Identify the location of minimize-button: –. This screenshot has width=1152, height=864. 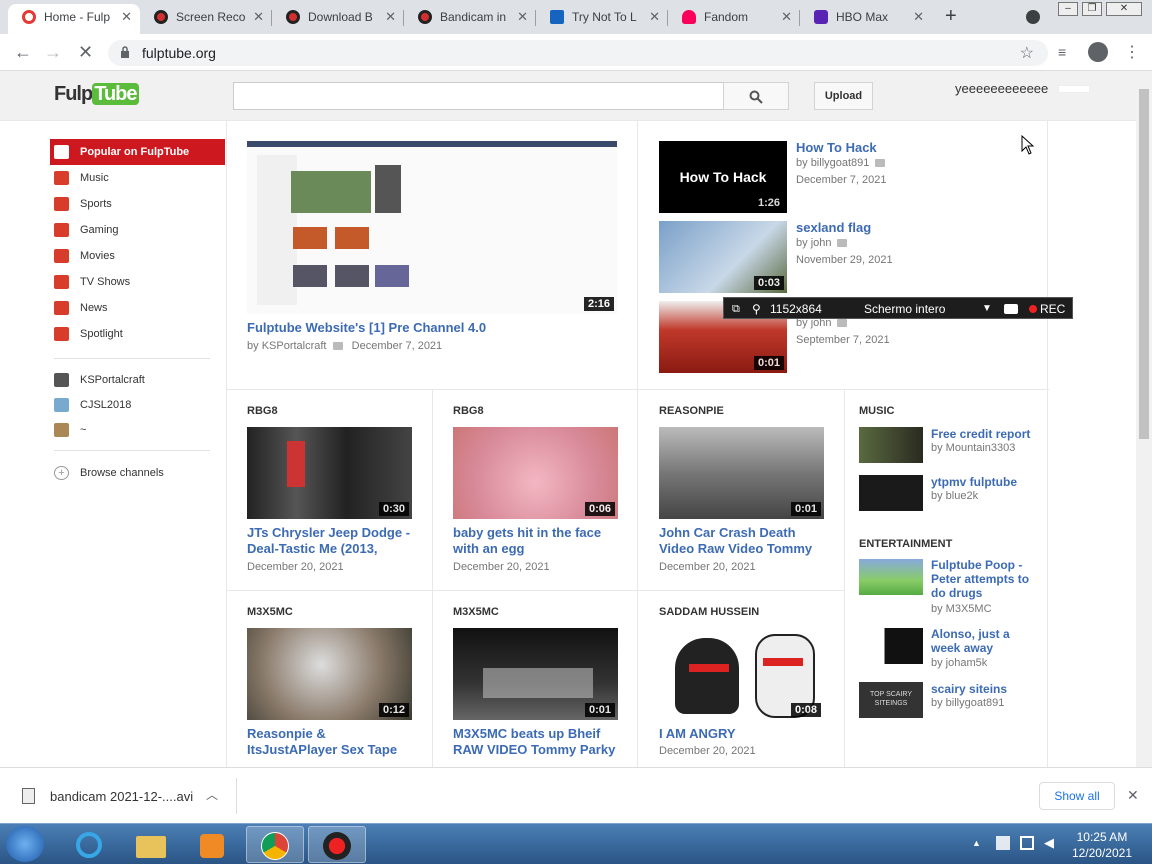
(1068, 9).